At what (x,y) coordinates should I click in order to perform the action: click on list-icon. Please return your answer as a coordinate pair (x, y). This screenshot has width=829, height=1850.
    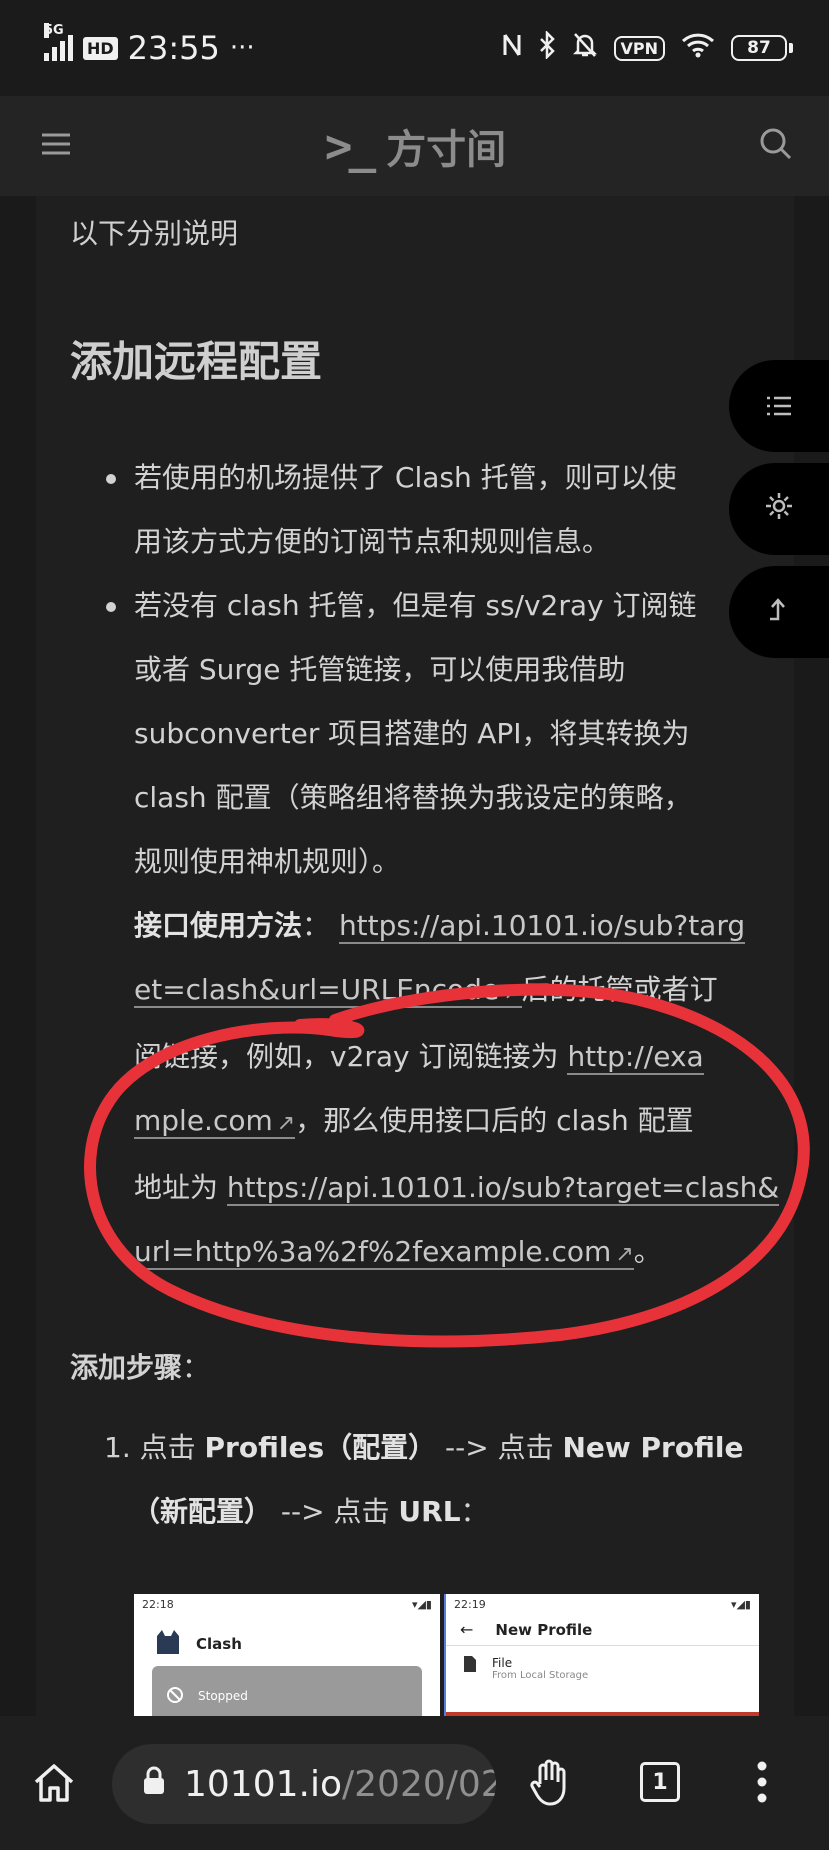
    Looking at the image, I should click on (779, 406).